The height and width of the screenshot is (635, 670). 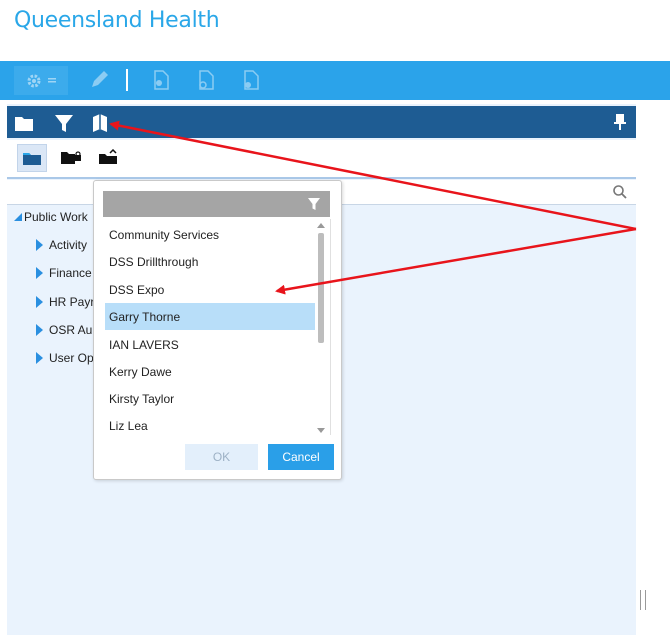 I want to click on scroll-up-icon, so click(x=321, y=225).